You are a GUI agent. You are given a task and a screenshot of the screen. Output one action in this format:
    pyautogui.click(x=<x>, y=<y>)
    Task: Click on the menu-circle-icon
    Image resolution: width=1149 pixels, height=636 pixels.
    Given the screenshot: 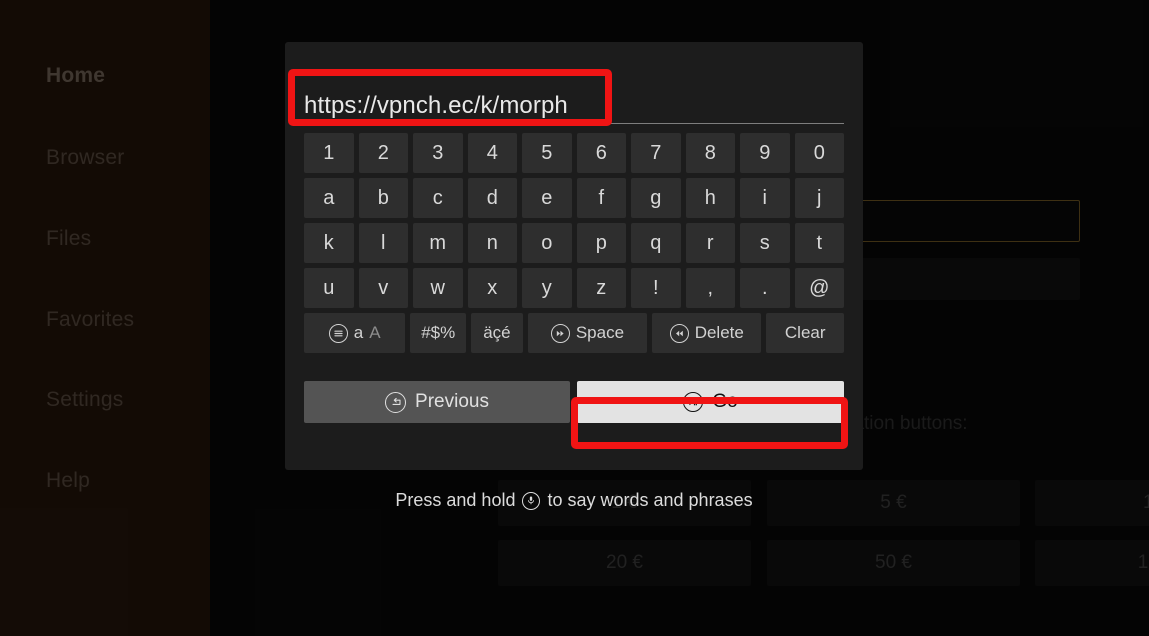 What is the action you would take?
    pyautogui.click(x=338, y=333)
    